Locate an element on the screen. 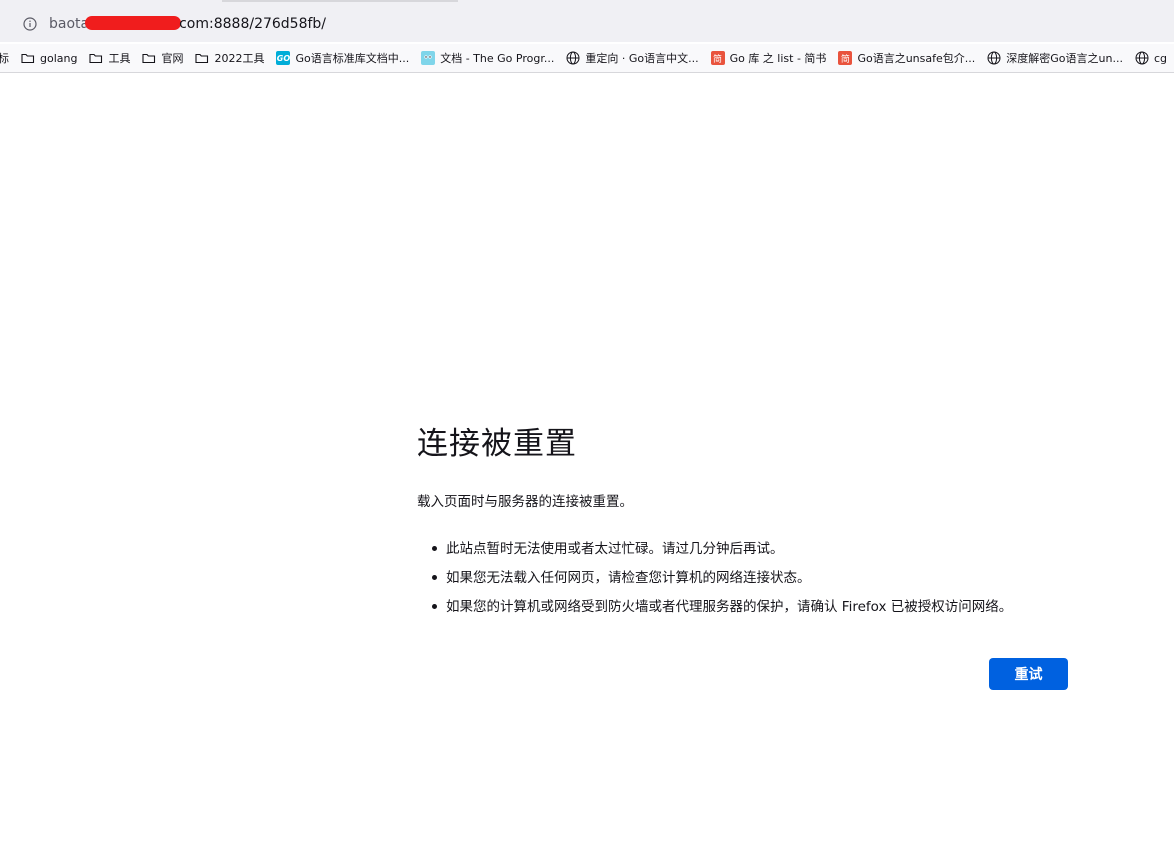 The image size is (1174, 849). redacted-mark is located at coordinates (133, 23).